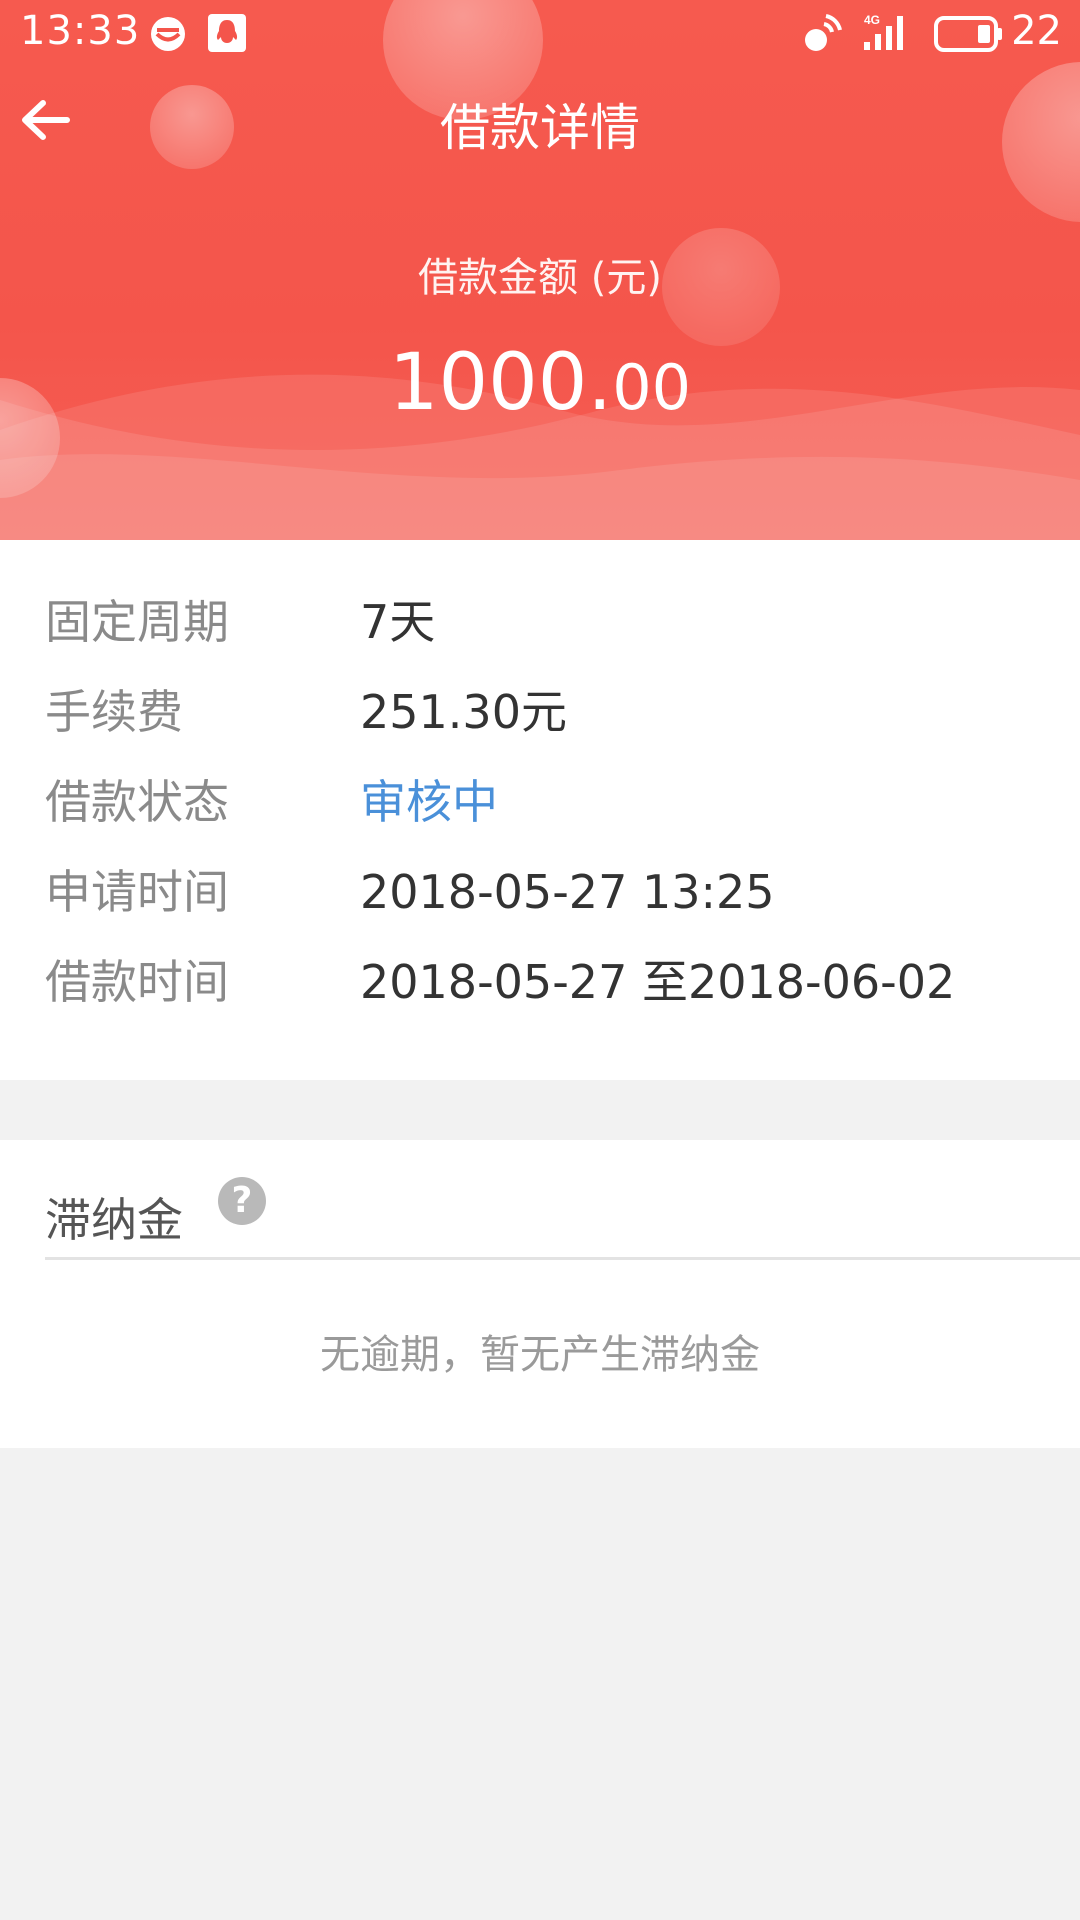 The image size is (1080, 1920). I want to click on detail-value: 2018-05-27 13:25, so click(567, 892).